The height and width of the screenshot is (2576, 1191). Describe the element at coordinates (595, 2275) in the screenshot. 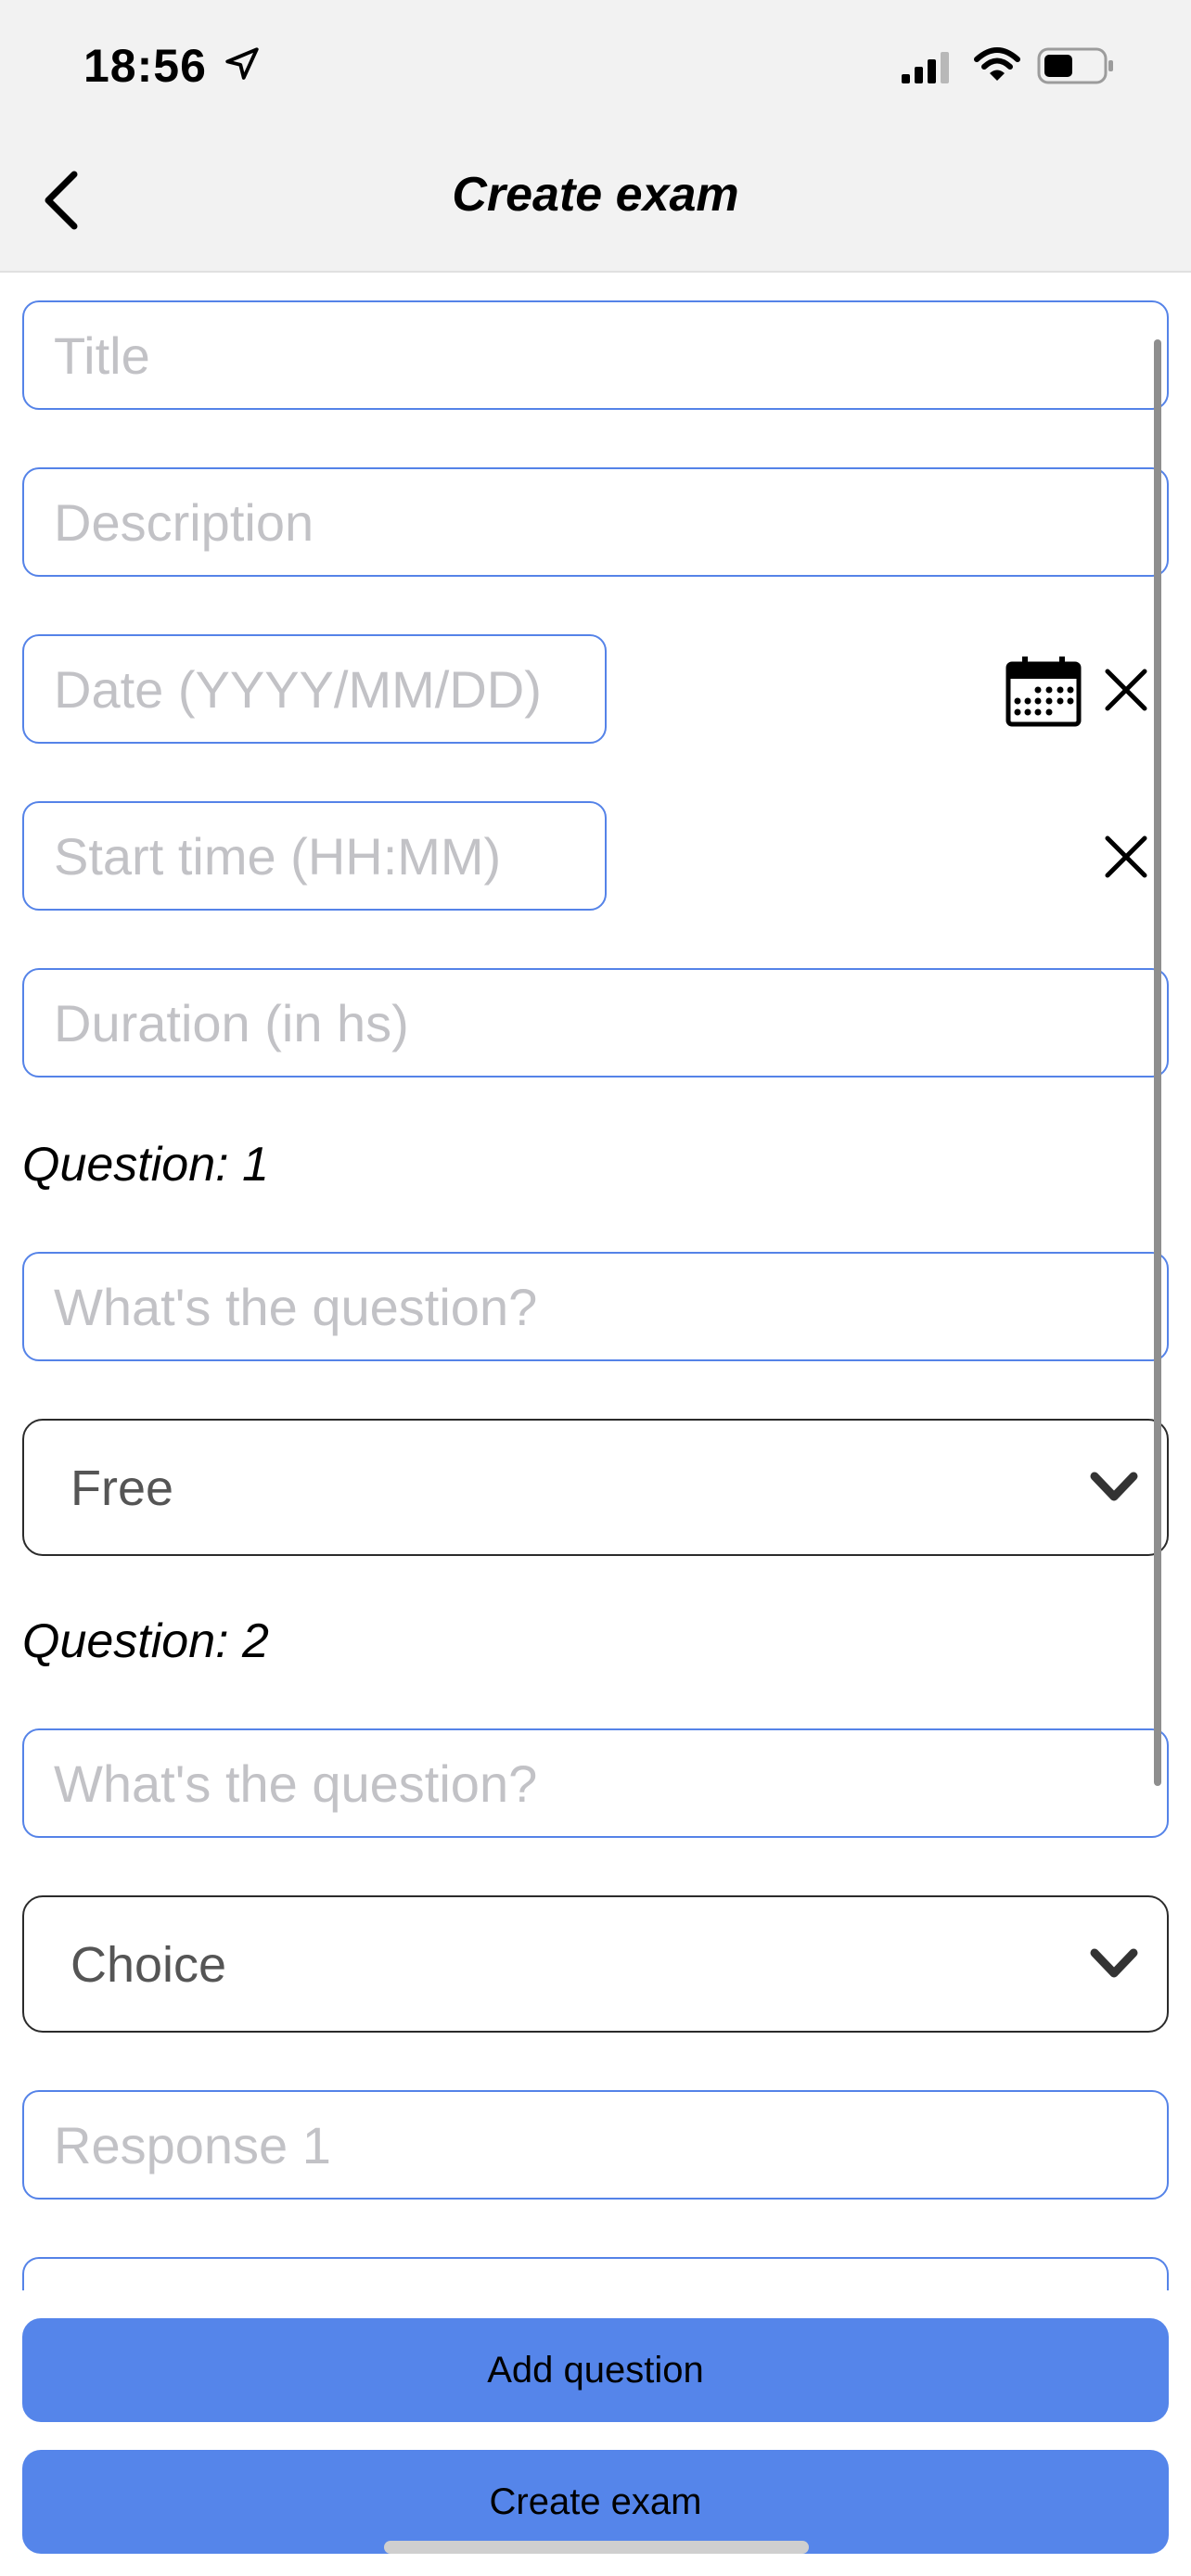

I see `response-2-input-partial` at that location.